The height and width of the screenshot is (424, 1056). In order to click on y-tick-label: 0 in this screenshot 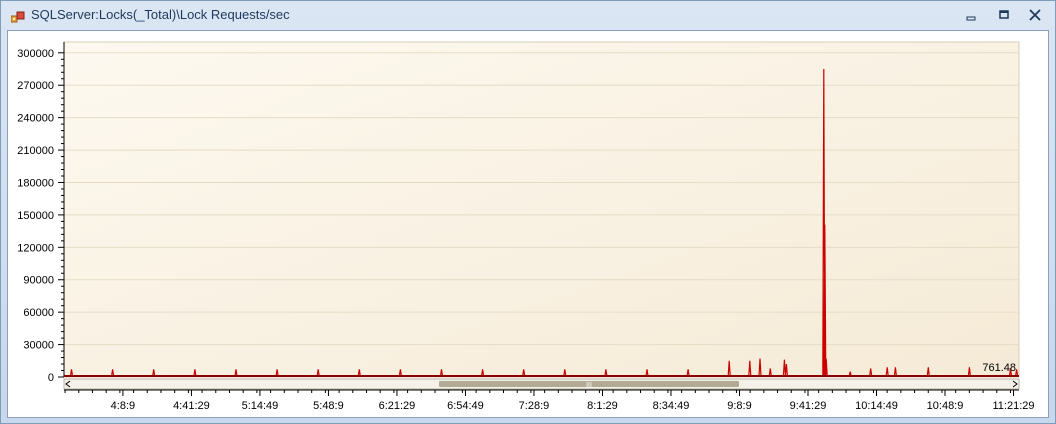, I will do `click(51, 378)`.